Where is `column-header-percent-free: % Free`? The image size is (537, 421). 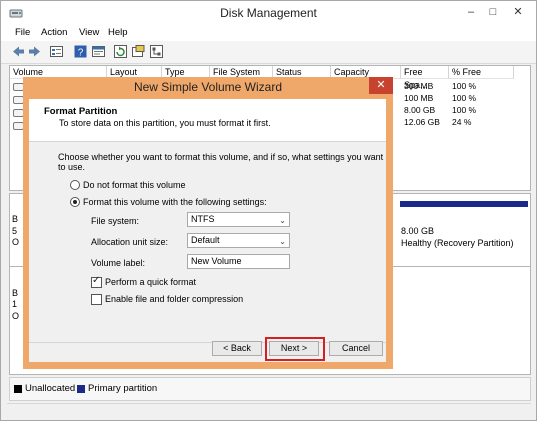
column-header-percent-free: % Free is located at coordinates (481, 72).